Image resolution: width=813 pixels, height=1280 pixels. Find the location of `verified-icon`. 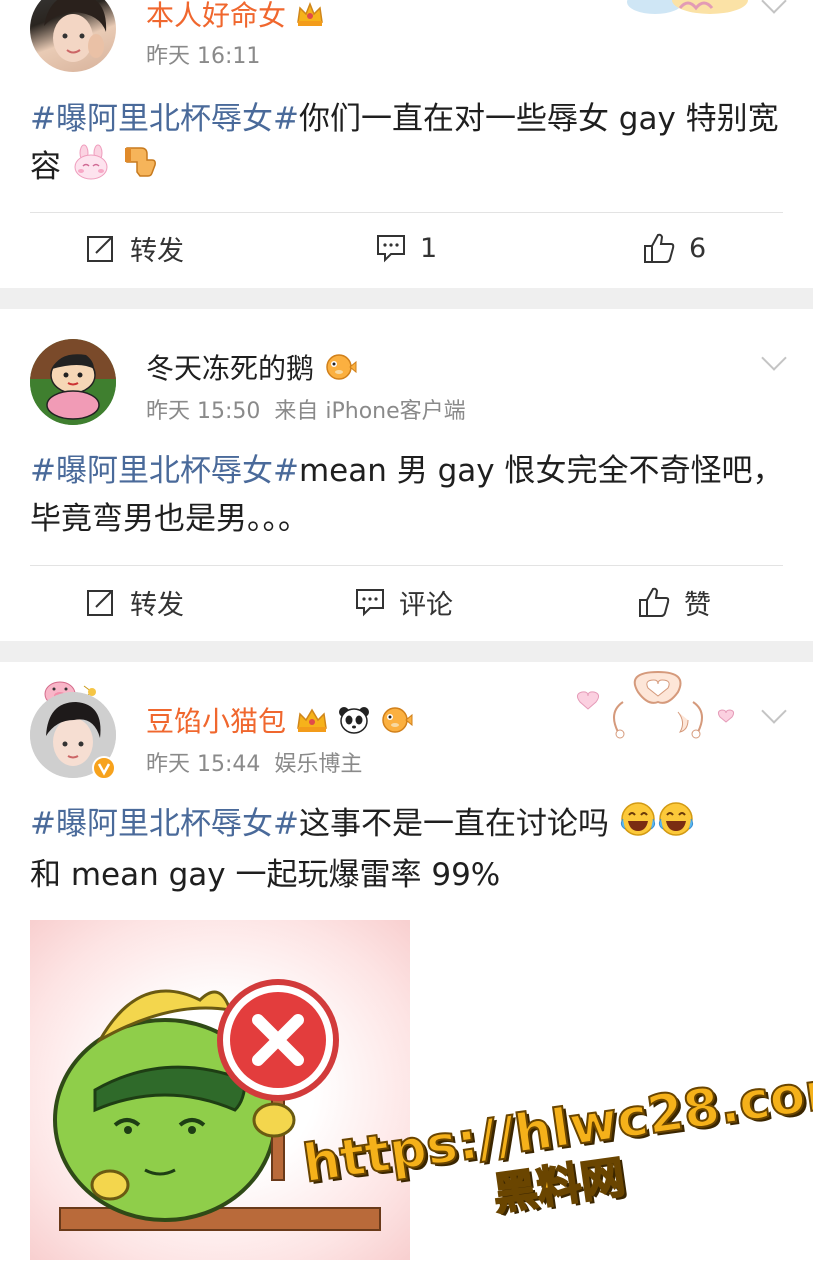

verified-icon is located at coordinates (104, 770).